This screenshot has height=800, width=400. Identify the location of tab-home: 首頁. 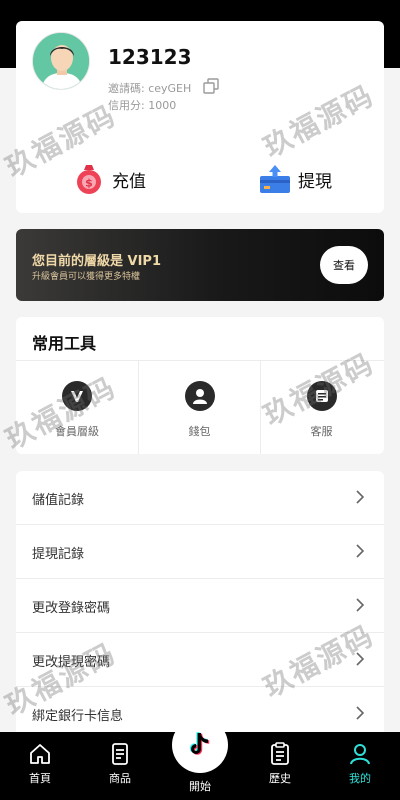
(40, 766).